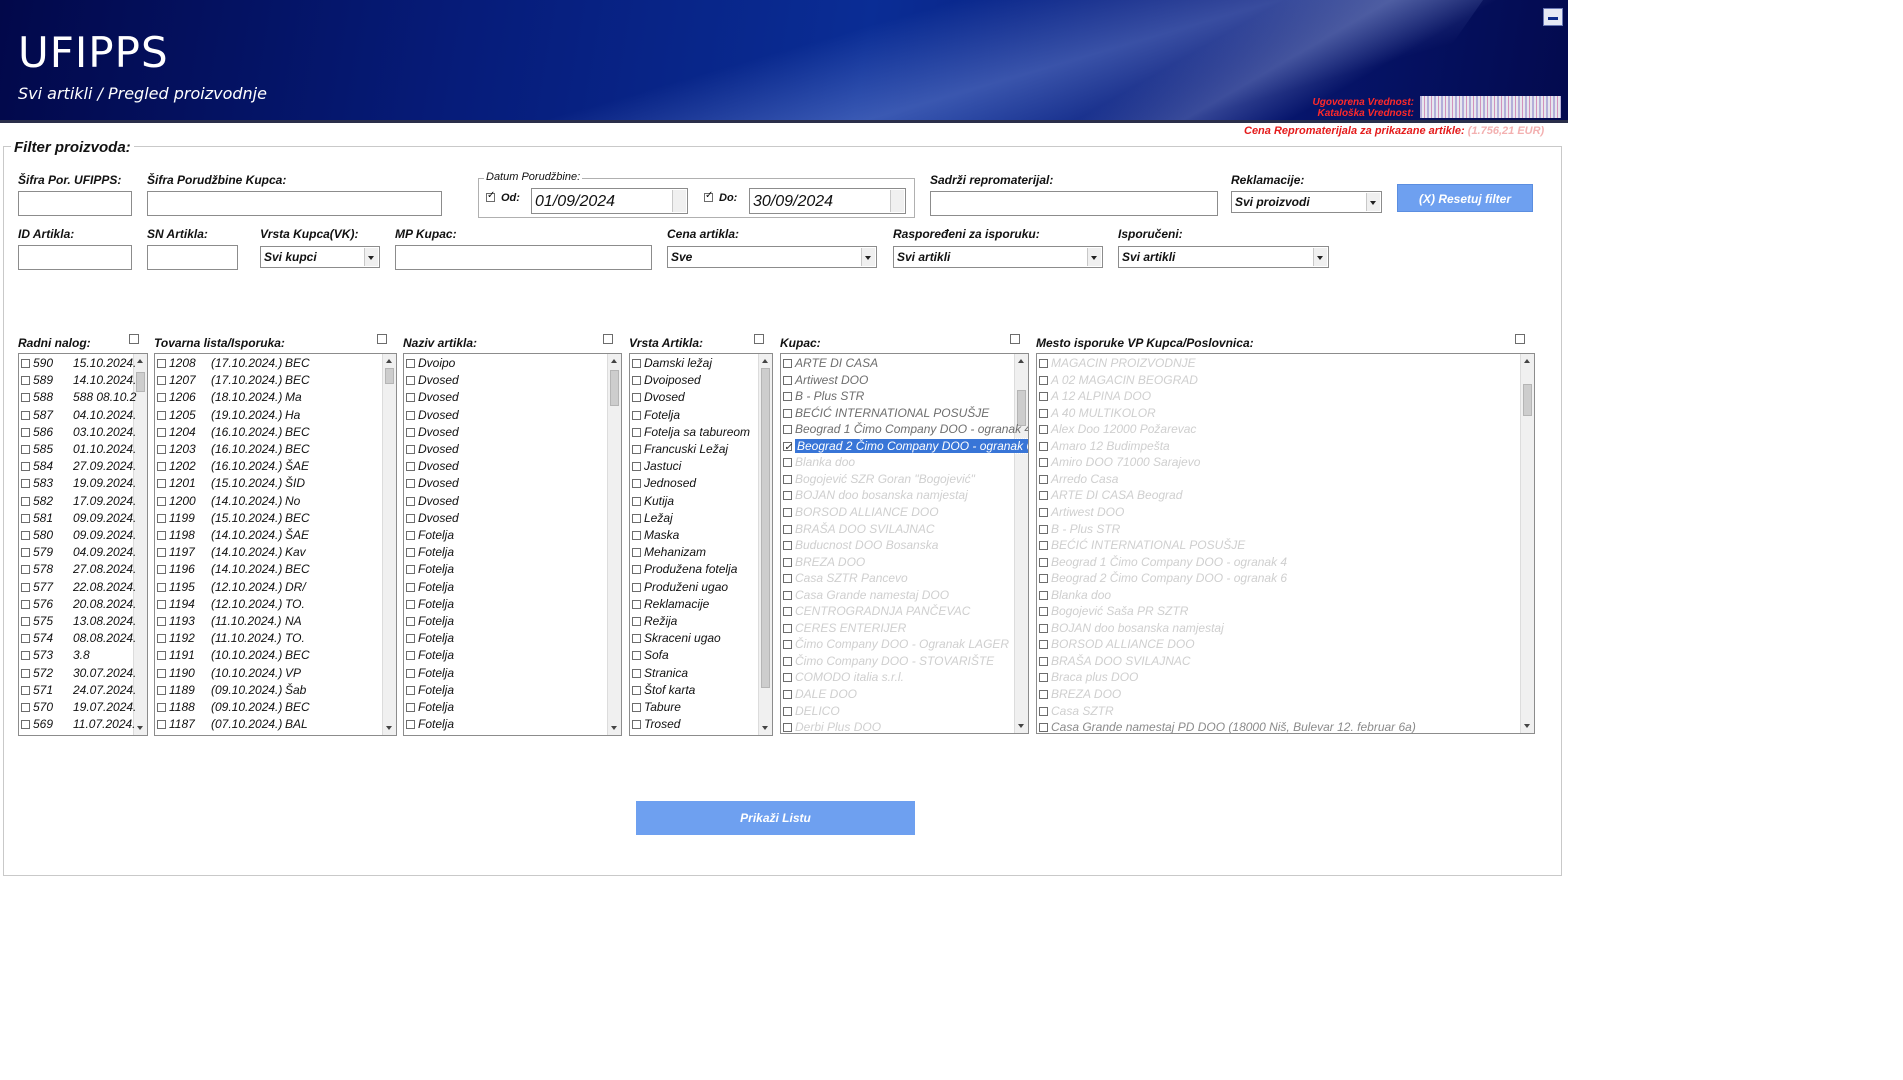 Image resolution: width=1903 pixels, height=1080 pixels. I want to click on list-item: BORSOD ALLIANCE DOO, so click(861, 512).